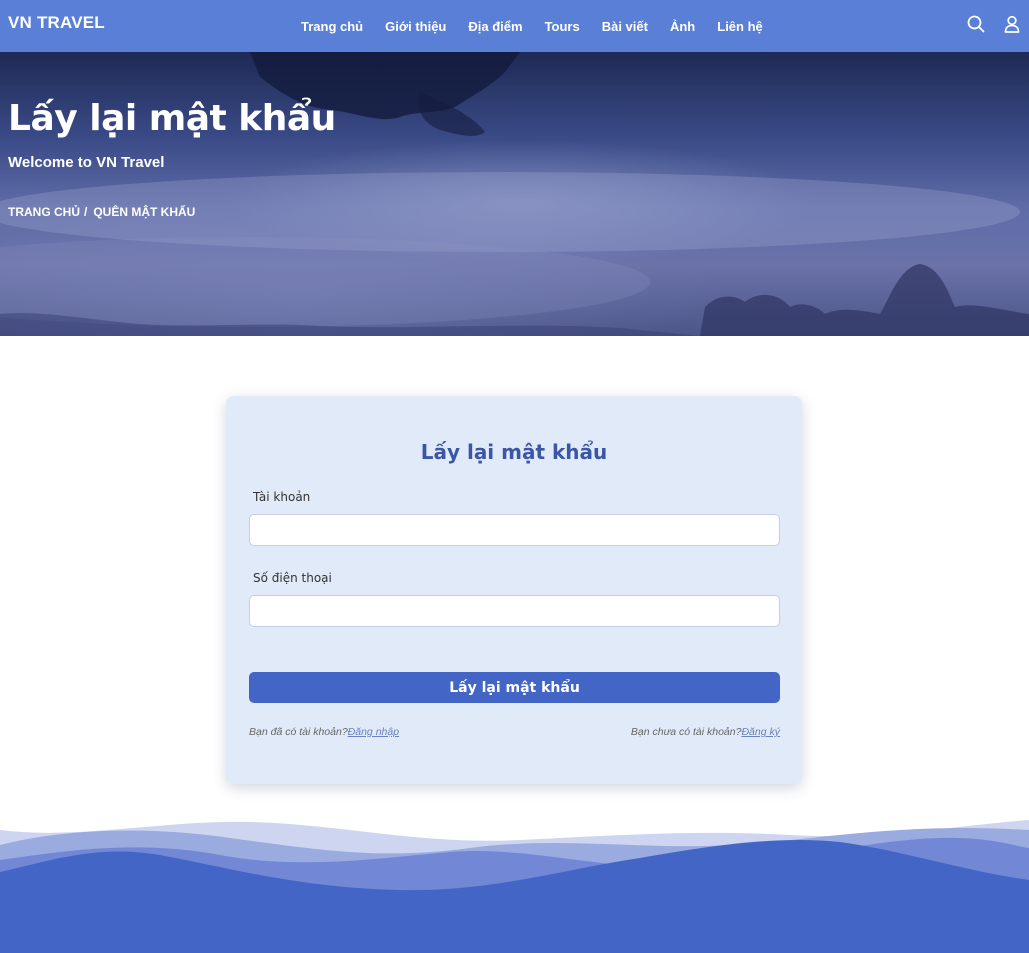  Describe the element at coordinates (415, 26) in the screenshot. I see `nav-link-about: Giới thiệu` at that location.